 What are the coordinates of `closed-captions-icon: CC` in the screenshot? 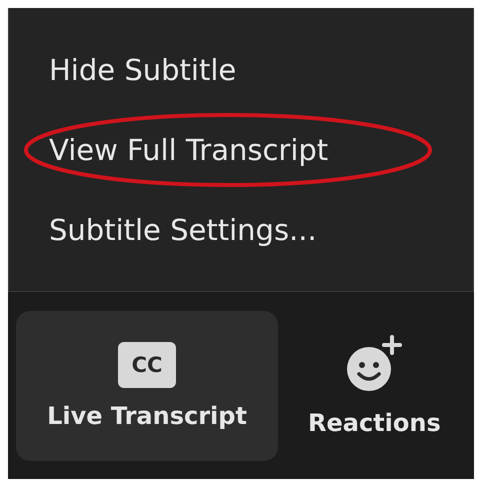 It's located at (147, 365).